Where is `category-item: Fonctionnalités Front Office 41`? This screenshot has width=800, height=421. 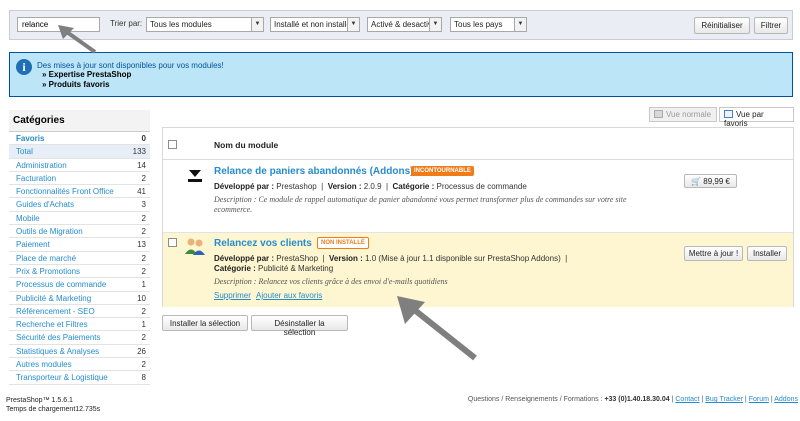 category-item: Fonctionnalités Front Office 41 is located at coordinates (79, 192).